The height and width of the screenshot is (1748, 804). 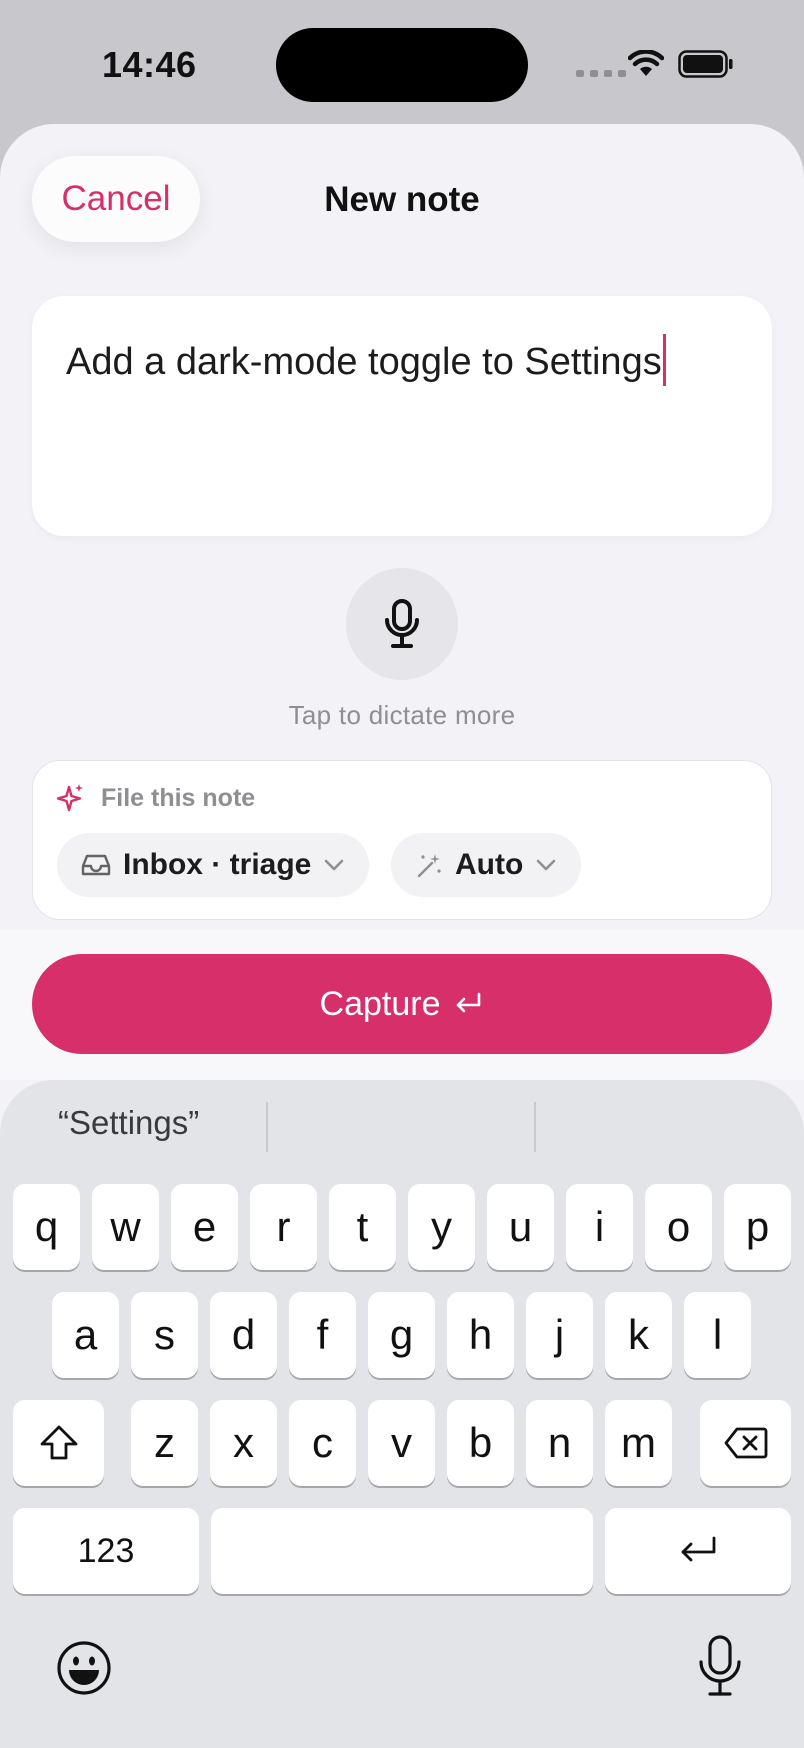 What do you see at coordinates (520, 1227) in the screenshot?
I see `key-u: u` at bounding box center [520, 1227].